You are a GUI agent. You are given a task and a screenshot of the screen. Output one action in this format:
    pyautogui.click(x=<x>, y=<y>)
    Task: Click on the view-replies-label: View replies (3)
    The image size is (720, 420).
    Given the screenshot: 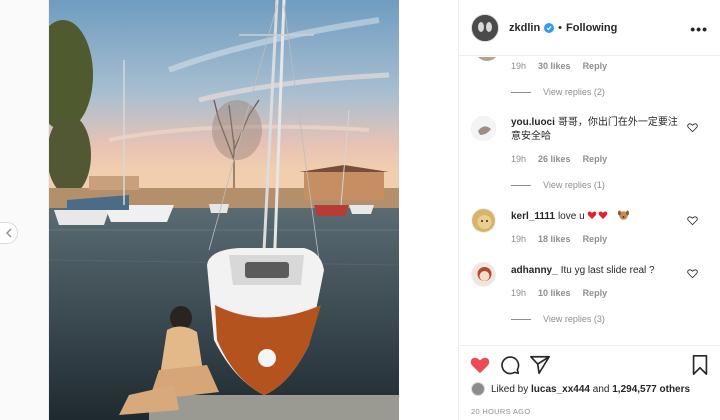 What is the action you would take?
    pyautogui.click(x=574, y=319)
    